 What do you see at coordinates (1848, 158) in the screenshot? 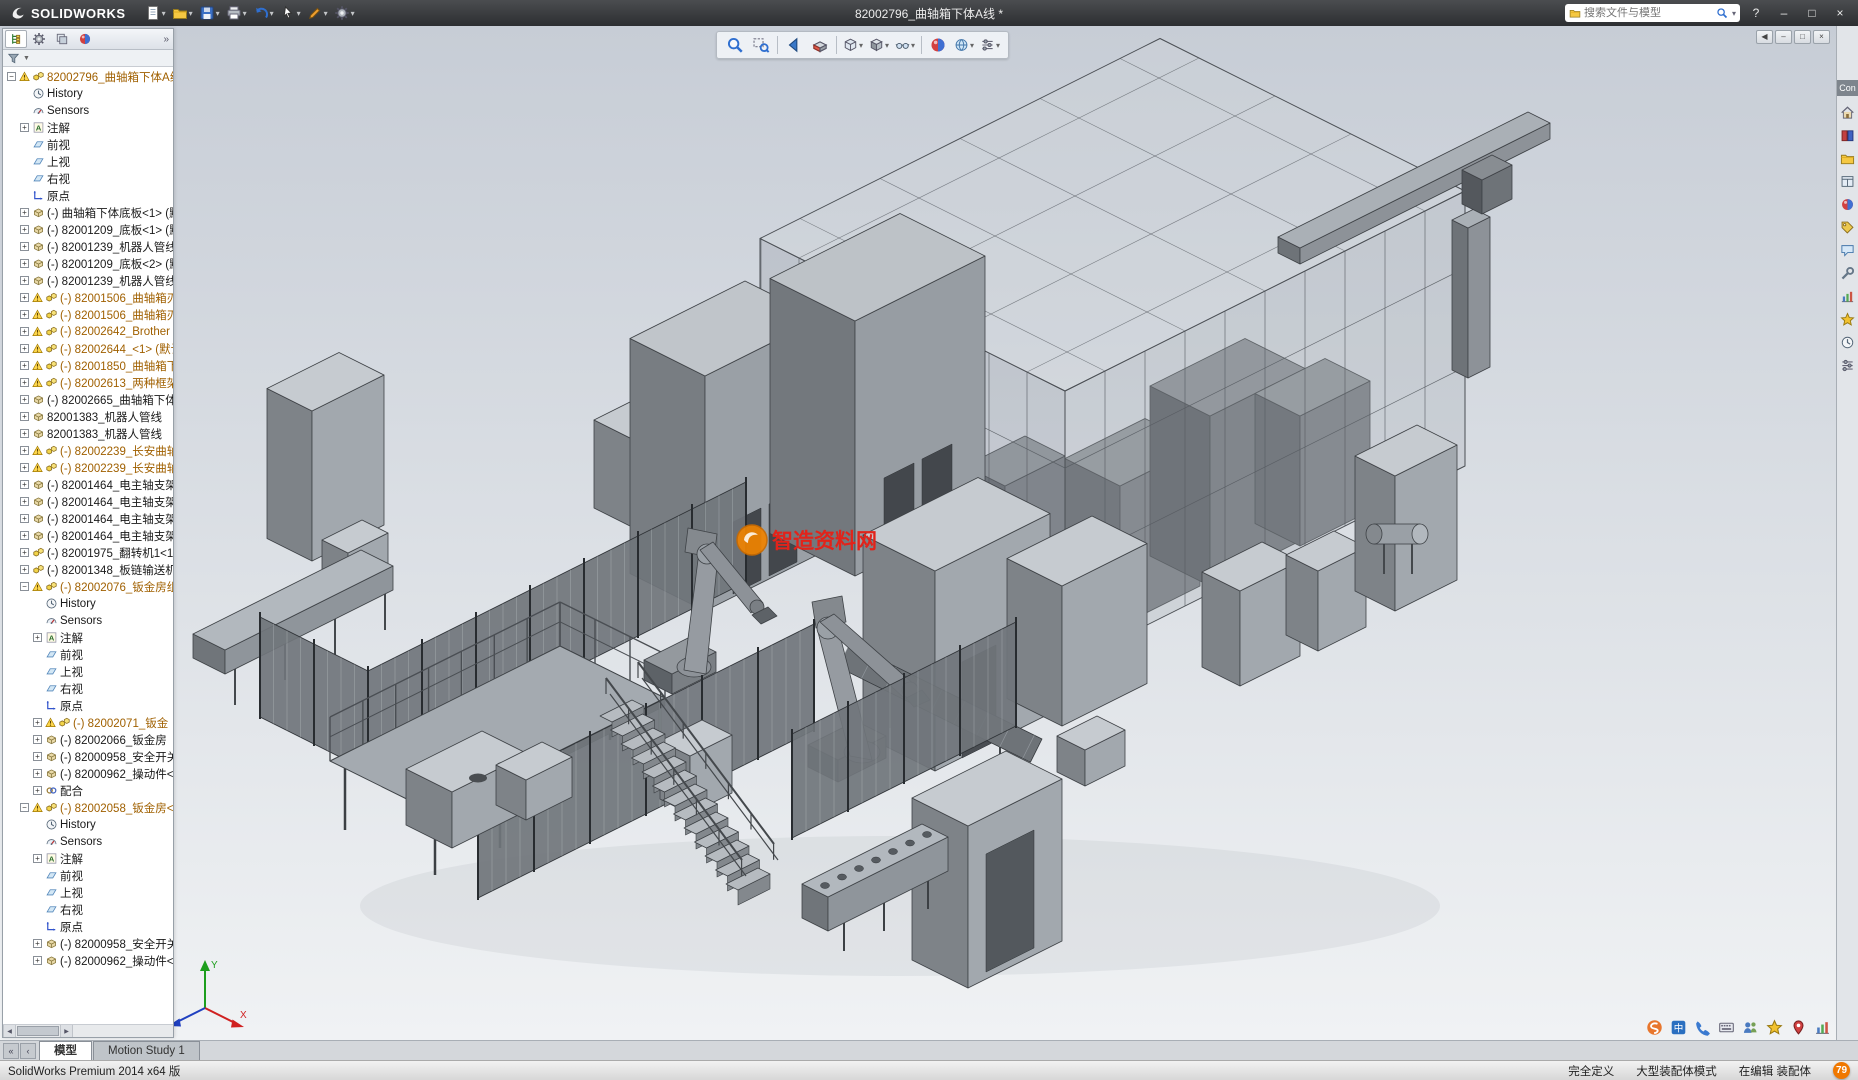
I see `file-explorer-tab` at bounding box center [1848, 158].